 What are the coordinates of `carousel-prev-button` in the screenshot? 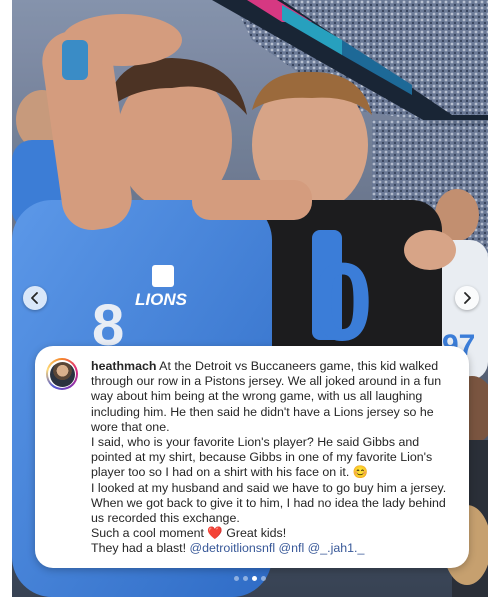 It's located at (35, 298).